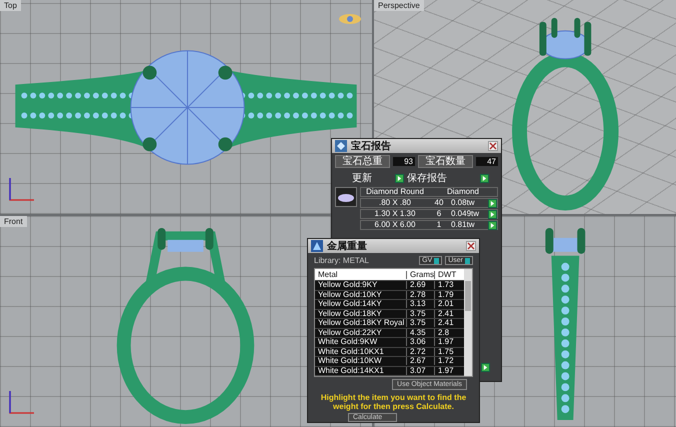  What do you see at coordinates (389, 323) in the screenshot?
I see `metal-row: Yellow Gold:18KY Royal 3.75 2.41` at bounding box center [389, 323].